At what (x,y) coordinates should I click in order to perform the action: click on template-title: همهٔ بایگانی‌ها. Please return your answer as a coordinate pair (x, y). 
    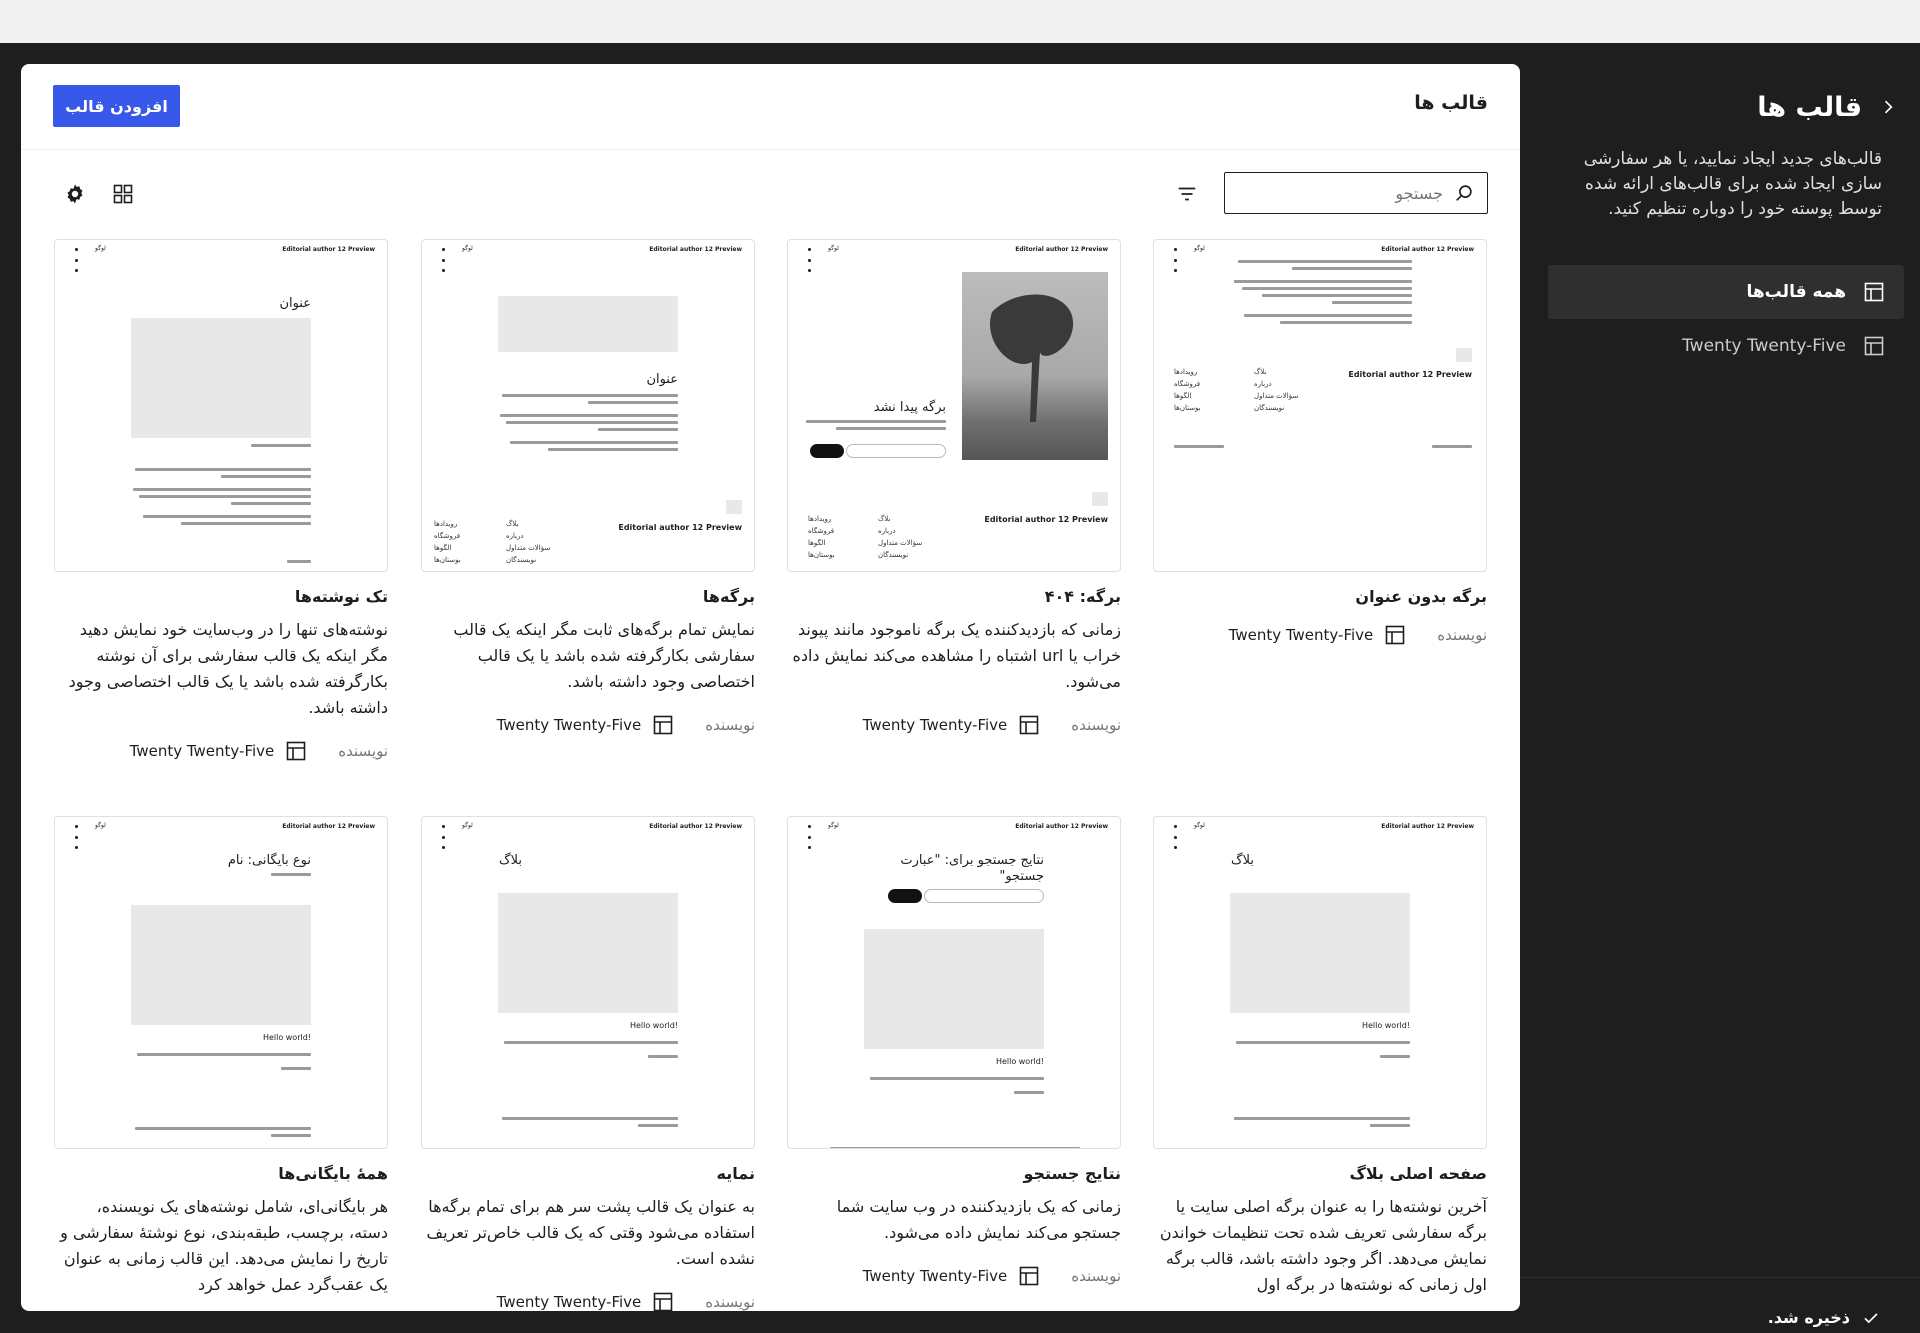
    Looking at the image, I should click on (333, 1173).